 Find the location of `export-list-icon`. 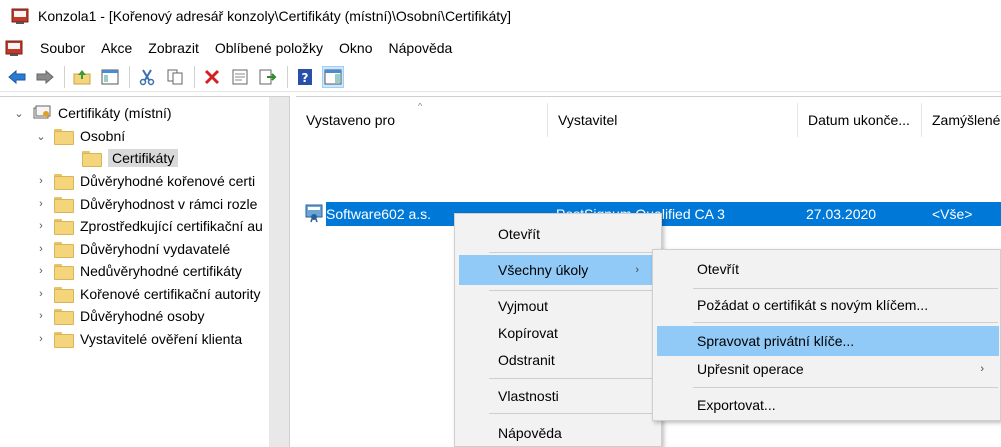

export-list-icon is located at coordinates (268, 77).